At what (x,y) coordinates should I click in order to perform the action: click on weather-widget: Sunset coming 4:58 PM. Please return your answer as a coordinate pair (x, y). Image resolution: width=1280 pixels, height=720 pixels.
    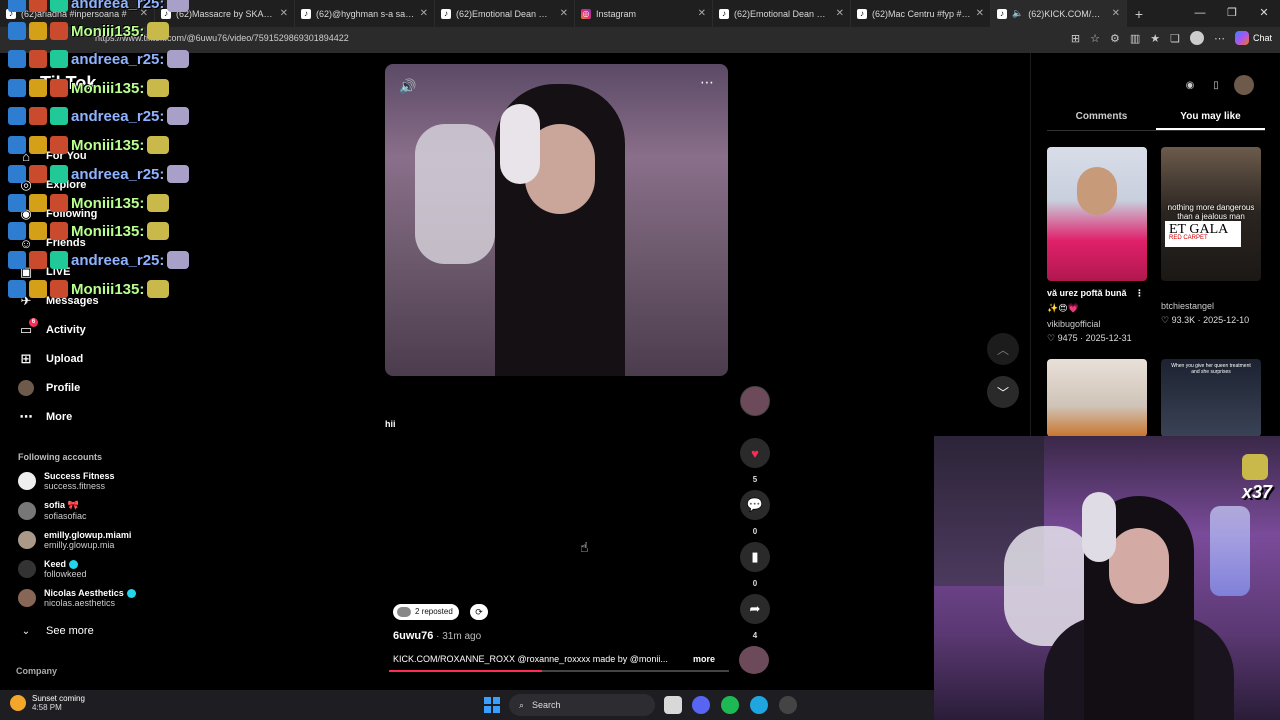
    Looking at the image, I should click on (47, 703).